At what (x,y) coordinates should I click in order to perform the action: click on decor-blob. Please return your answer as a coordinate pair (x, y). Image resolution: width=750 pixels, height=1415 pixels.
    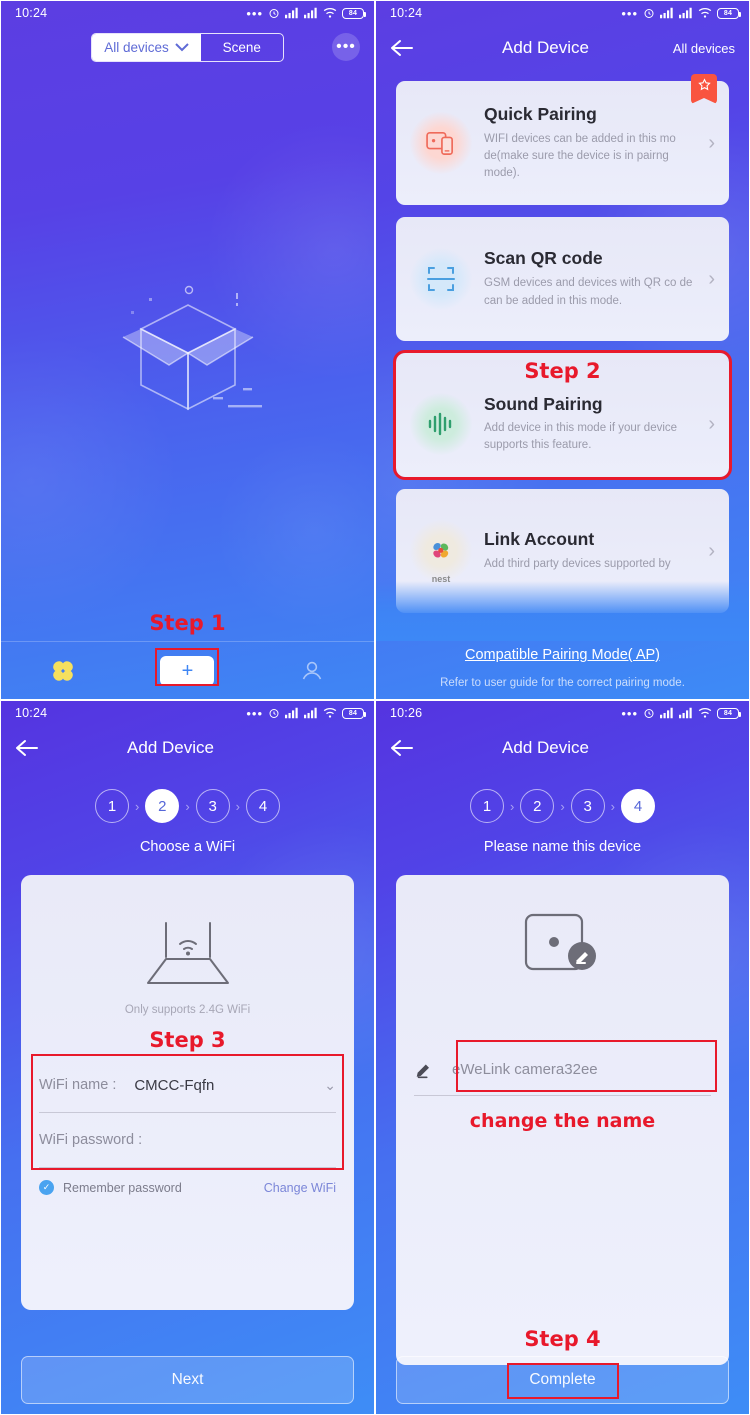
    Looking at the image, I should click on (294, 531).